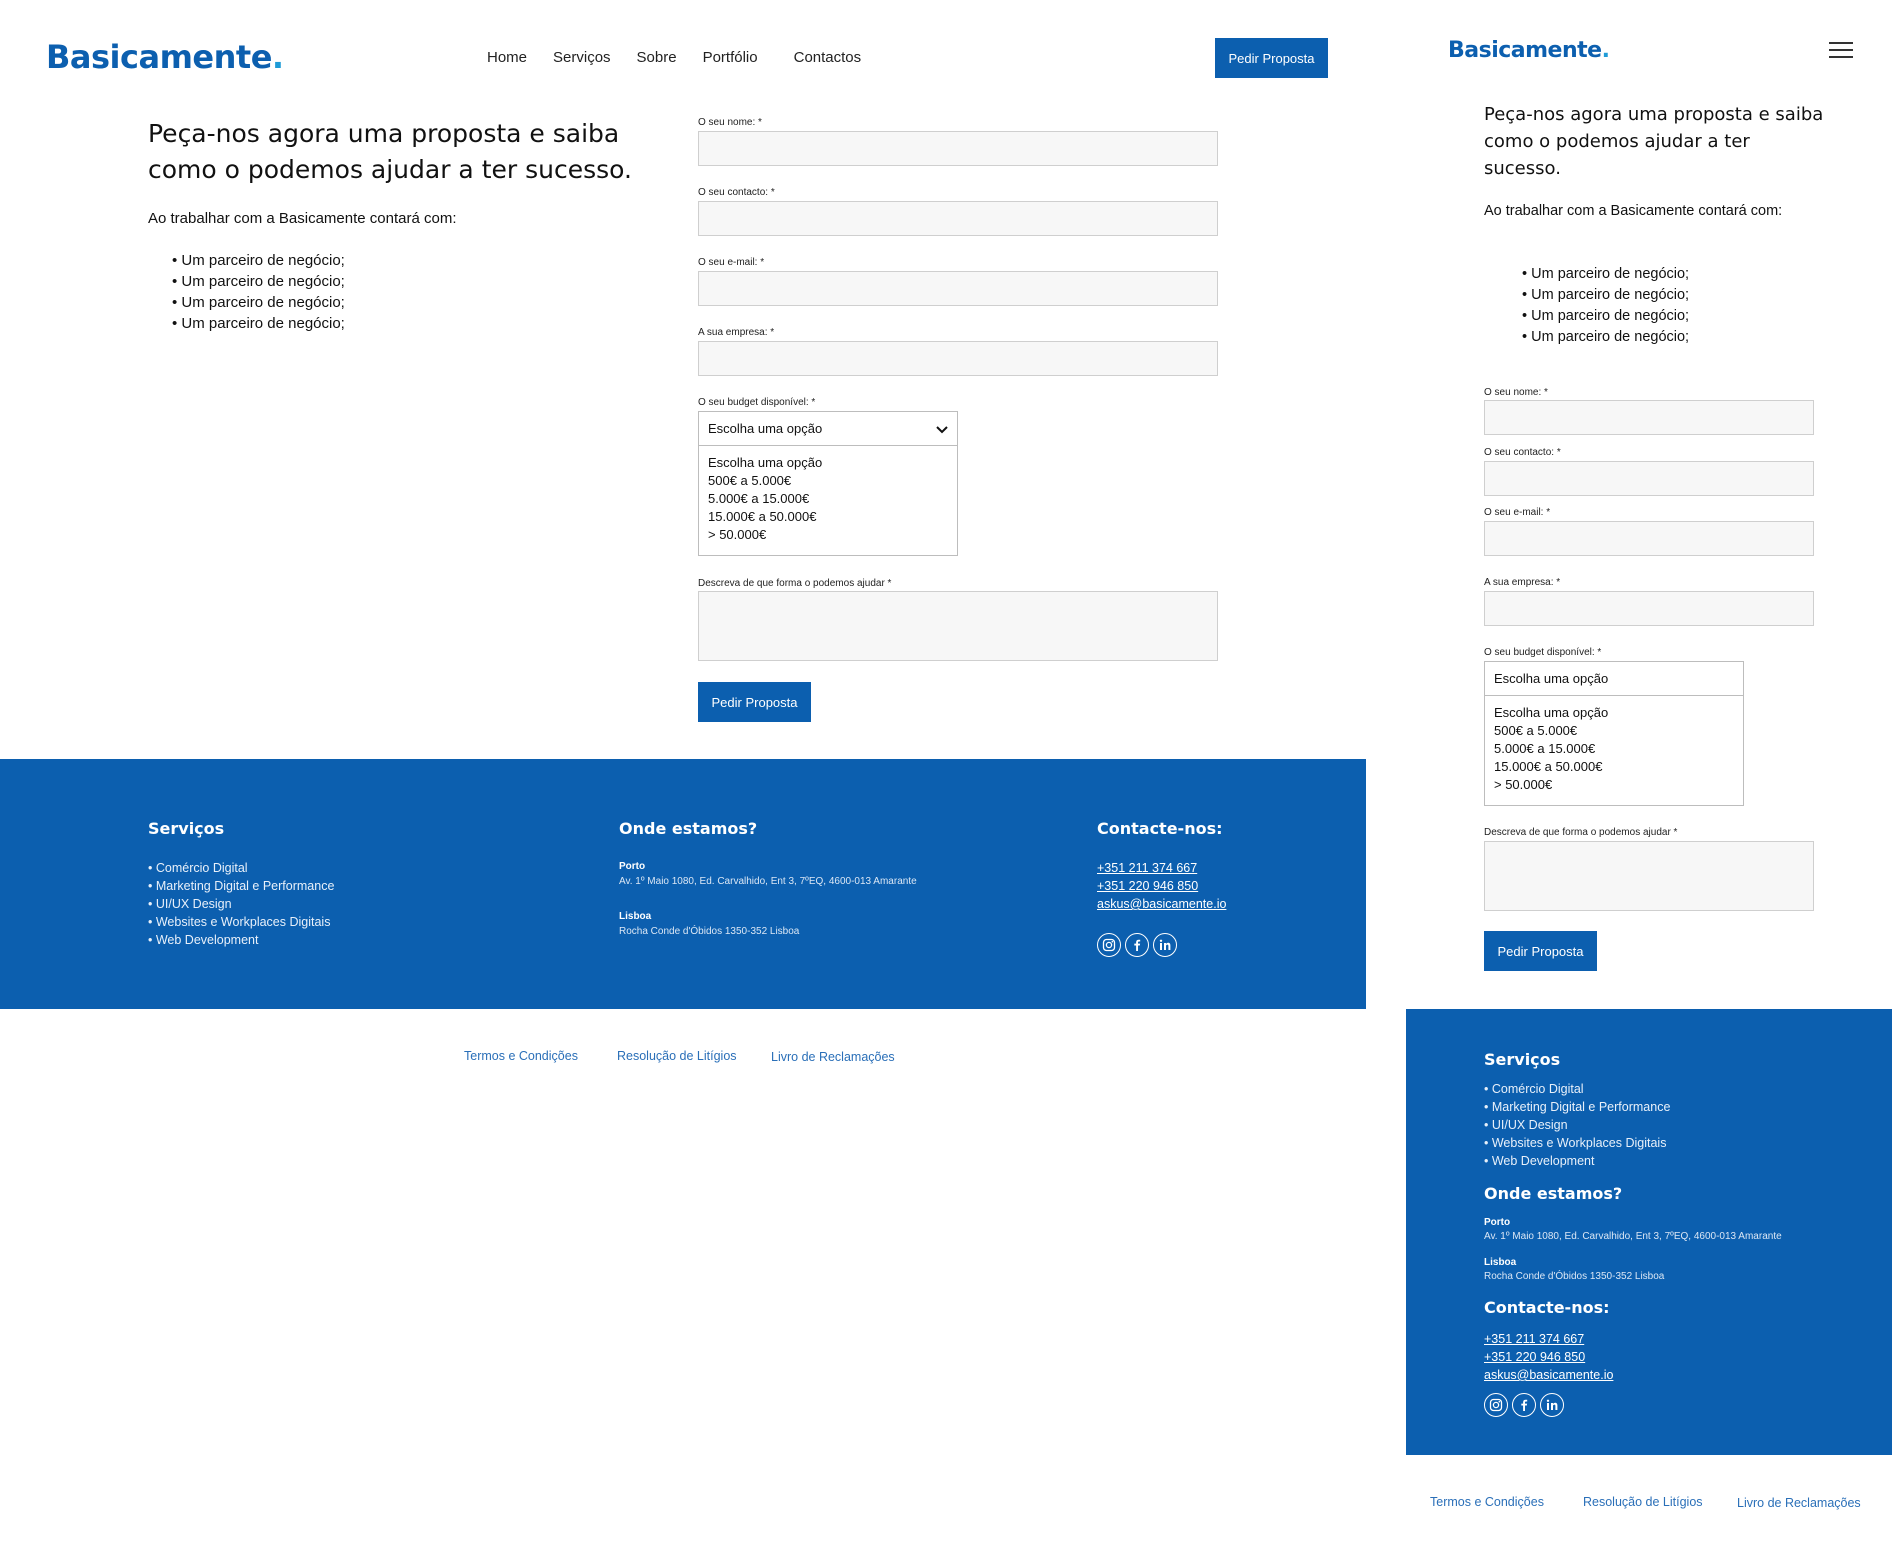  What do you see at coordinates (1271, 58) in the screenshot?
I see `header-cta-button: Pedir Proposta` at bounding box center [1271, 58].